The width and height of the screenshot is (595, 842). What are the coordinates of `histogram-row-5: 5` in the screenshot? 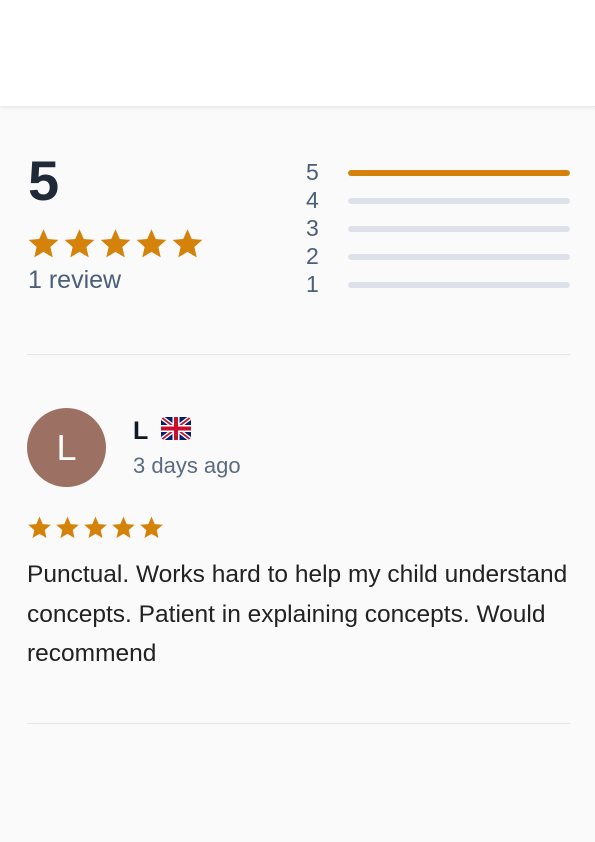 It's located at (438, 172).